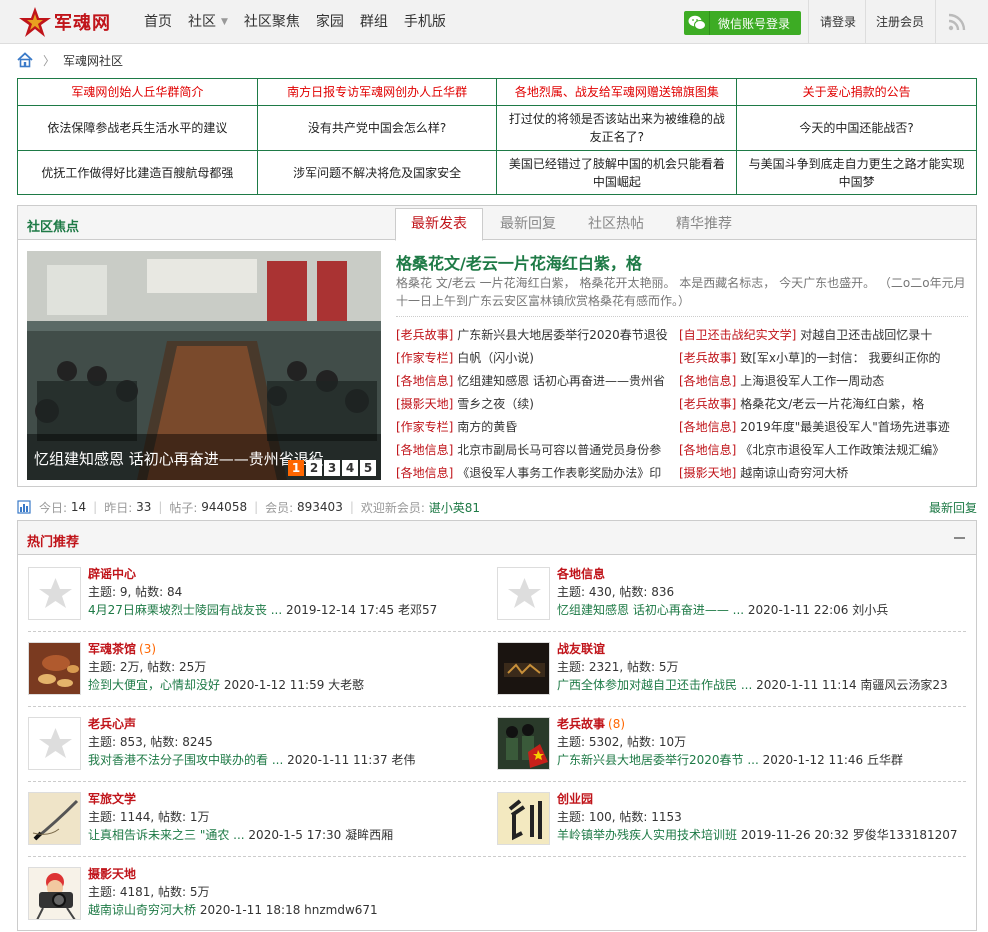 Image resolution: width=988 pixels, height=932 pixels. Describe the element at coordinates (93, 60) in the screenshot. I see `breadcrumb-current: 军魂网社区` at that location.